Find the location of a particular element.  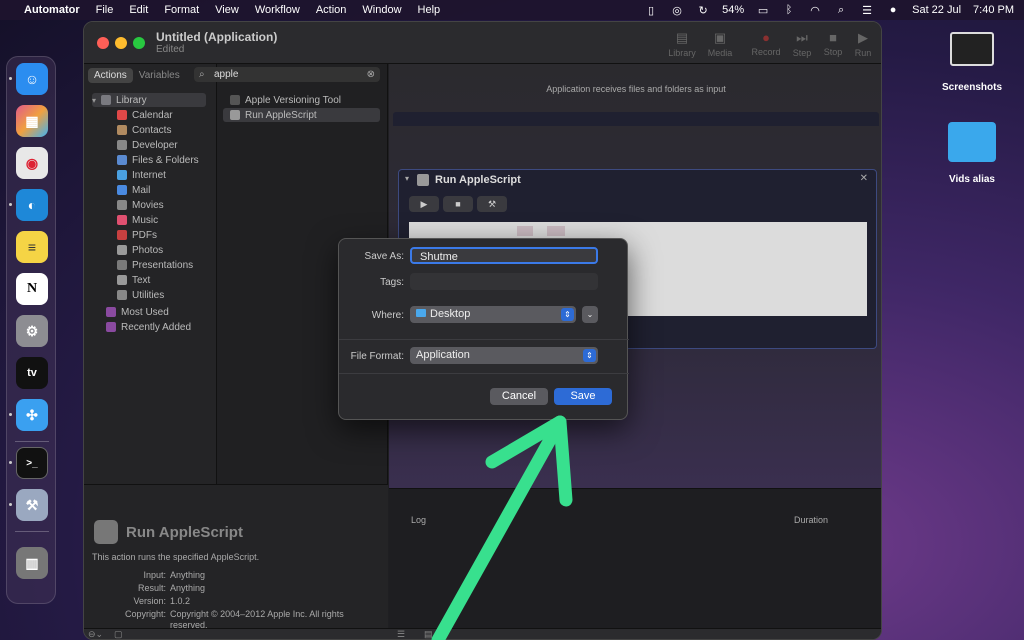

sidebar-item-movies: Movies is located at coordinates (140, 205).